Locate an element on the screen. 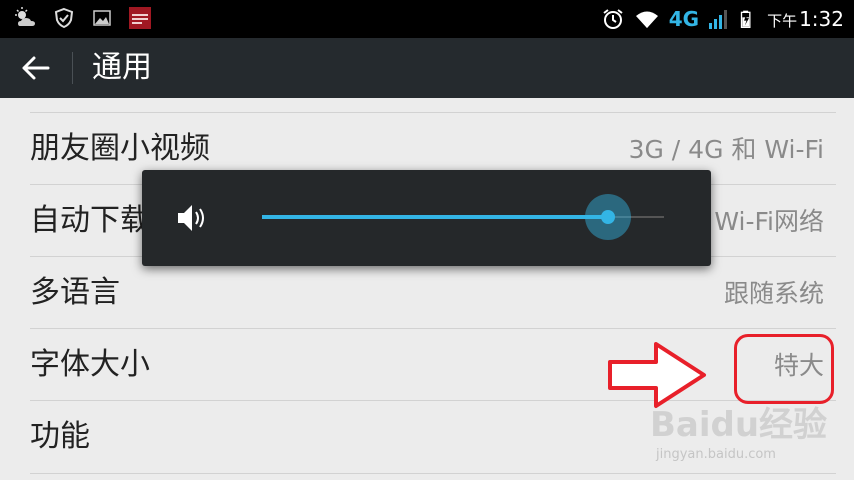 The image size is (854, 480). clock-period: 下午 is located at coordinates (782, 21).